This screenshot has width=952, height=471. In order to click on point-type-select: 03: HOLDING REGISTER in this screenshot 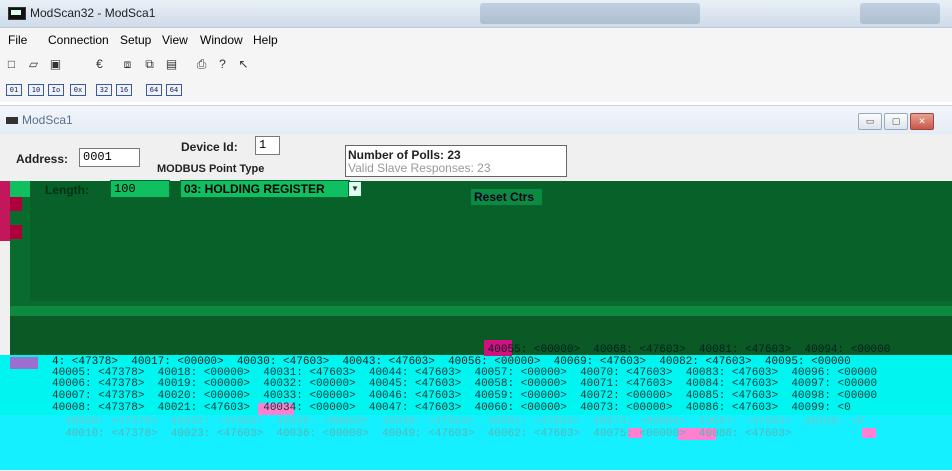, I will do `click(265, 189)`.